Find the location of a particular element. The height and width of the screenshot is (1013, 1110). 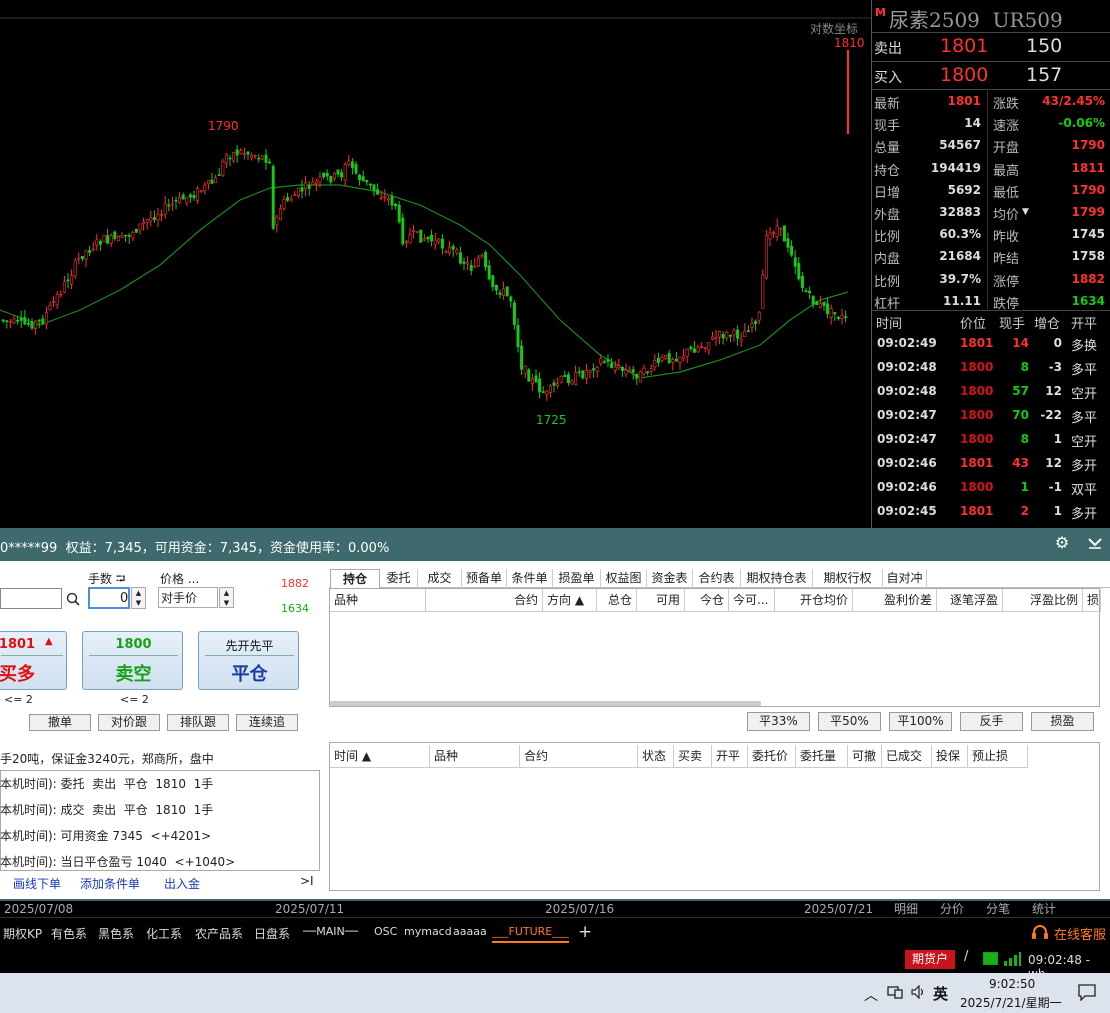

tab-0: 持仓 is located at coordinates (355, 578).